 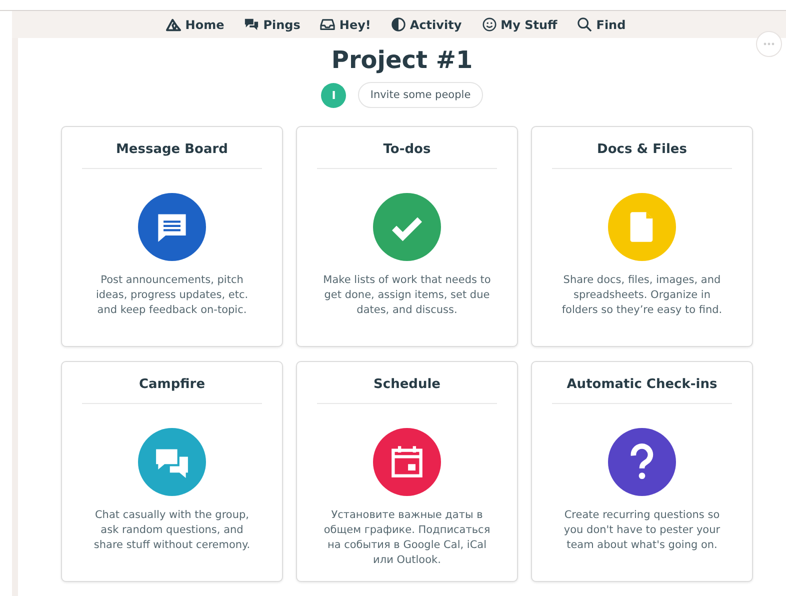 I want to click on chat-bubbles-icon, so click(x=252, y=24).